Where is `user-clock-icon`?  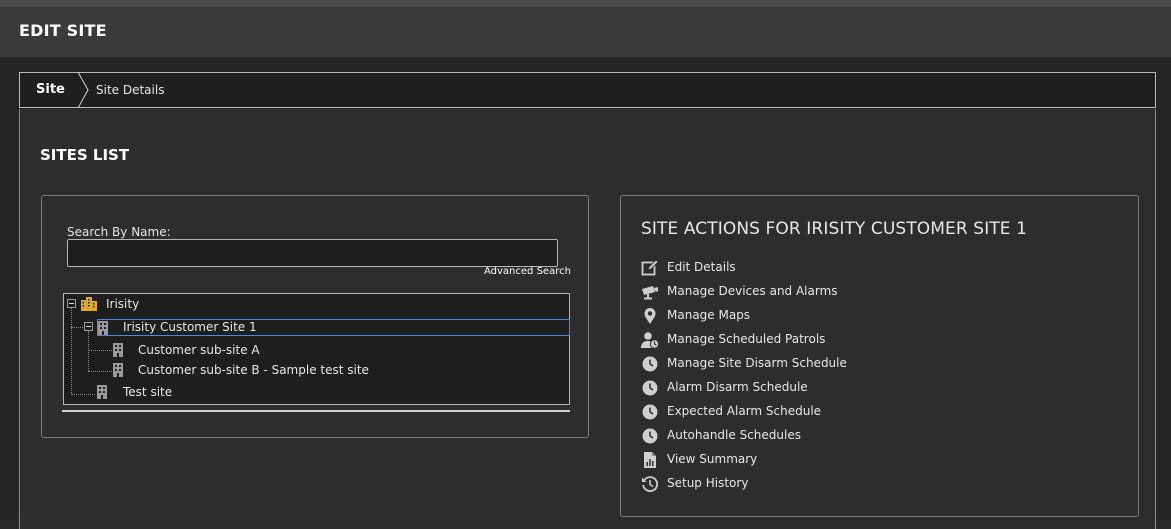 user-clock-icon is located at coordinates (650, 340).